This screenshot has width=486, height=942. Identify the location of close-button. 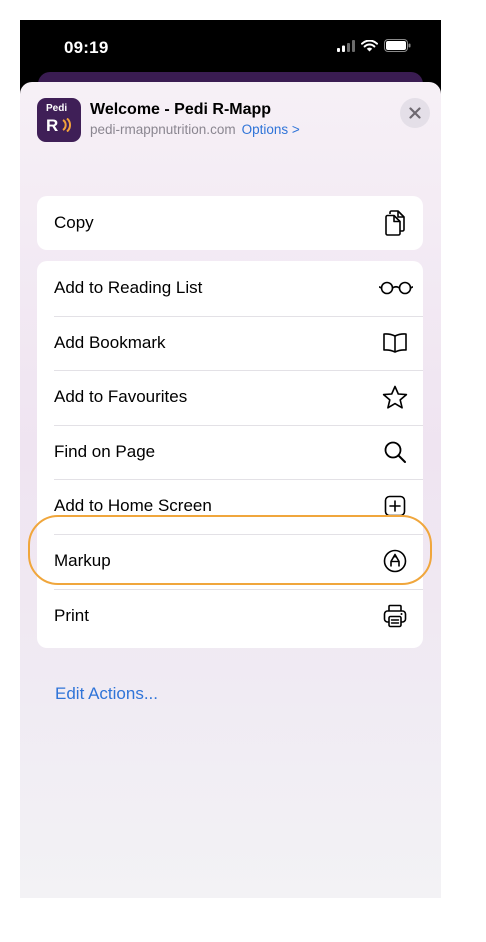
(415, 113).